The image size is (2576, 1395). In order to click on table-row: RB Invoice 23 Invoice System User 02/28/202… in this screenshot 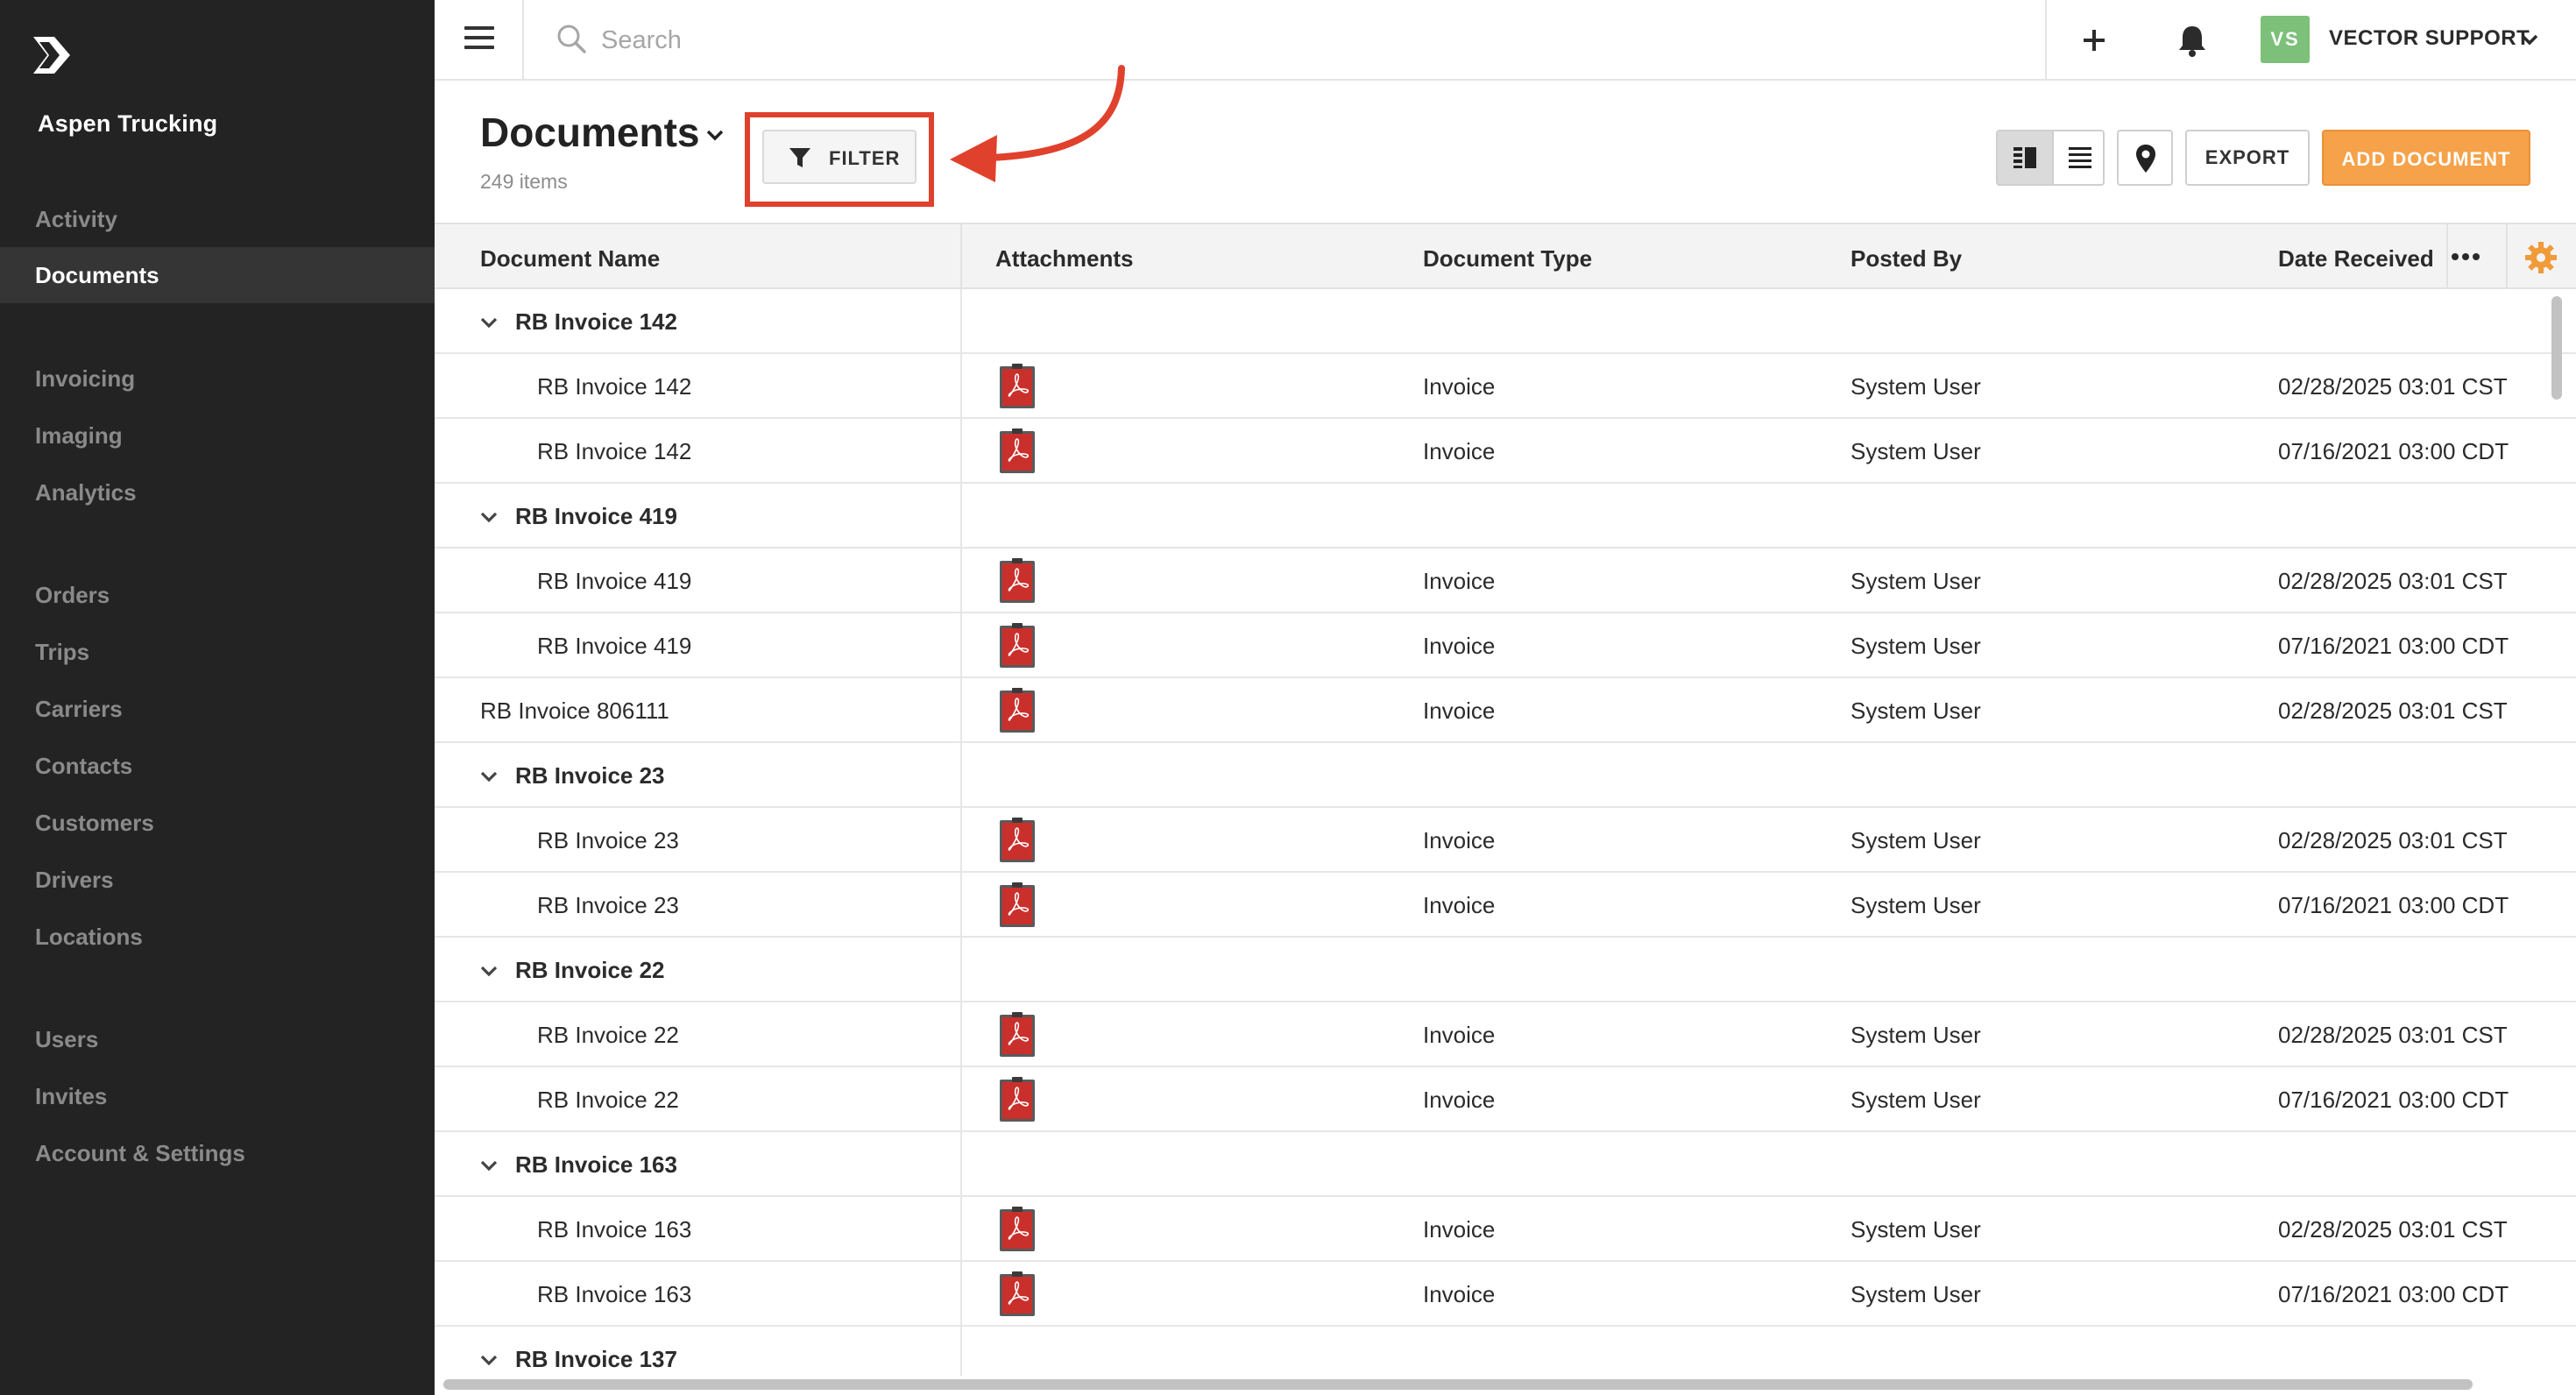, I will do `click(1505, 840)`.